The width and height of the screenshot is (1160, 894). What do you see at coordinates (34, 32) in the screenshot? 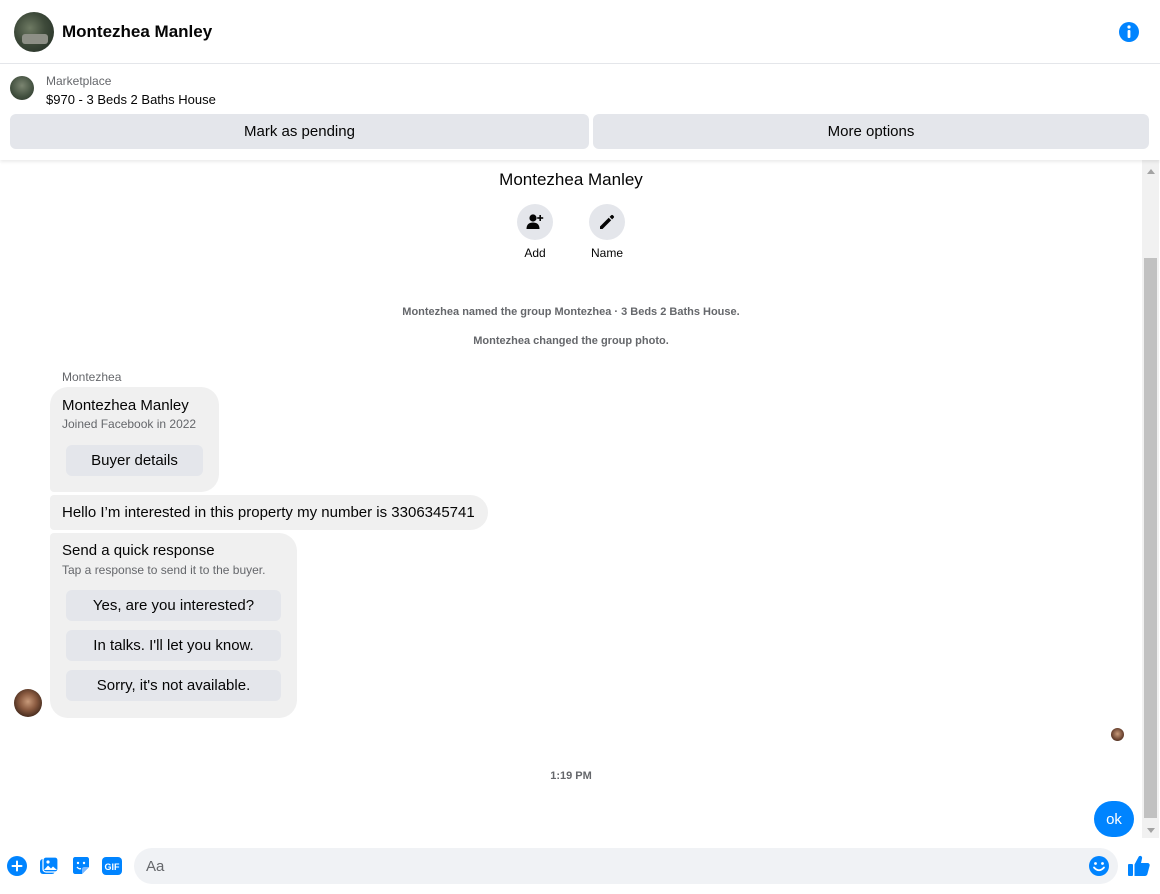
I see `header-avatar` at bounding box center [34, 32].